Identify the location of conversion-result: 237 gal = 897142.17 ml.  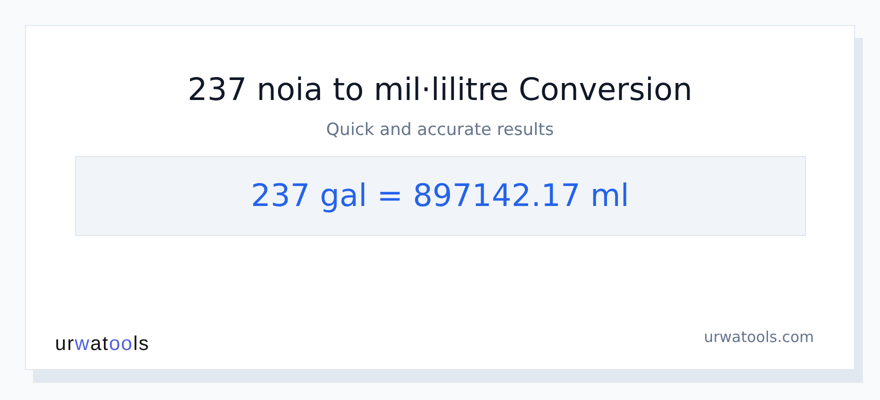
(440, 196).